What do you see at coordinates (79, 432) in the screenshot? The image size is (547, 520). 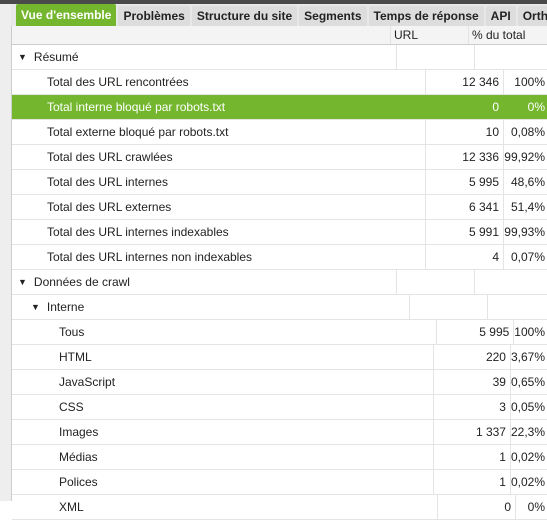 I see `row-label: Images` at bounding box center [79, 432].